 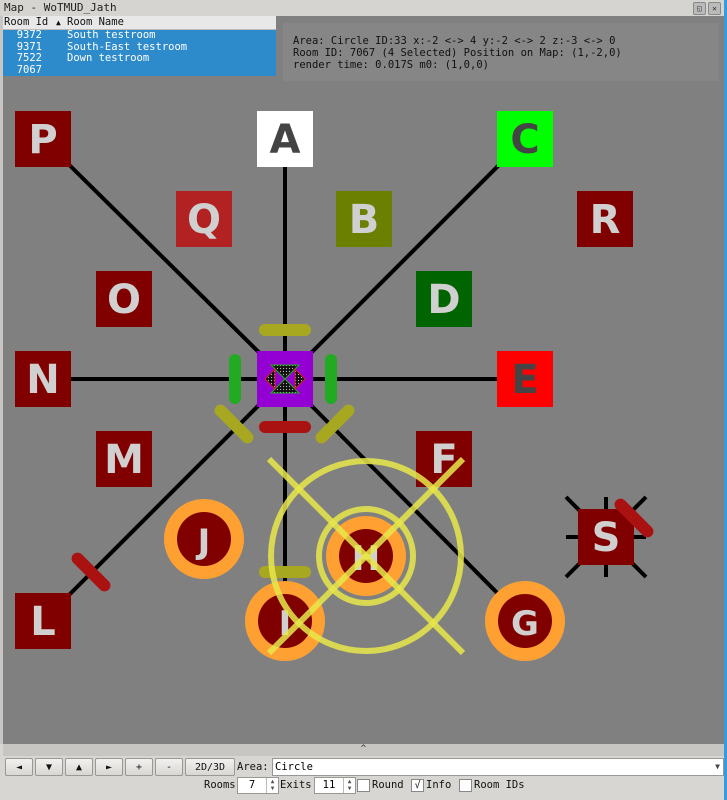 What do you see at coordinates (108, 58) in the screenshot?
I see `room-name: Down testroom` at bounding box center [108, 58].